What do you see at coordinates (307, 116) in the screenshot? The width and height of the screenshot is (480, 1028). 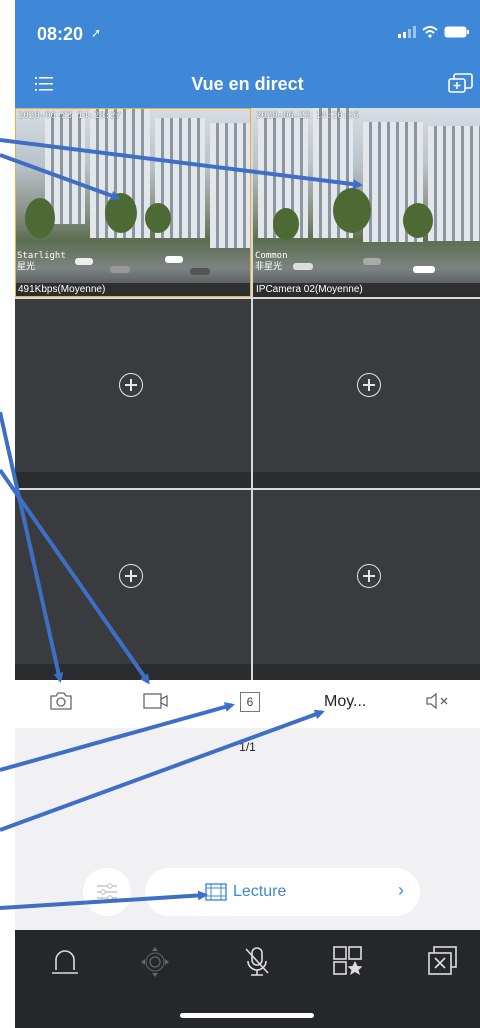 I see `timestamp-overlay: 2020-06-23 14:20:26` at bounding box center [307, 116].